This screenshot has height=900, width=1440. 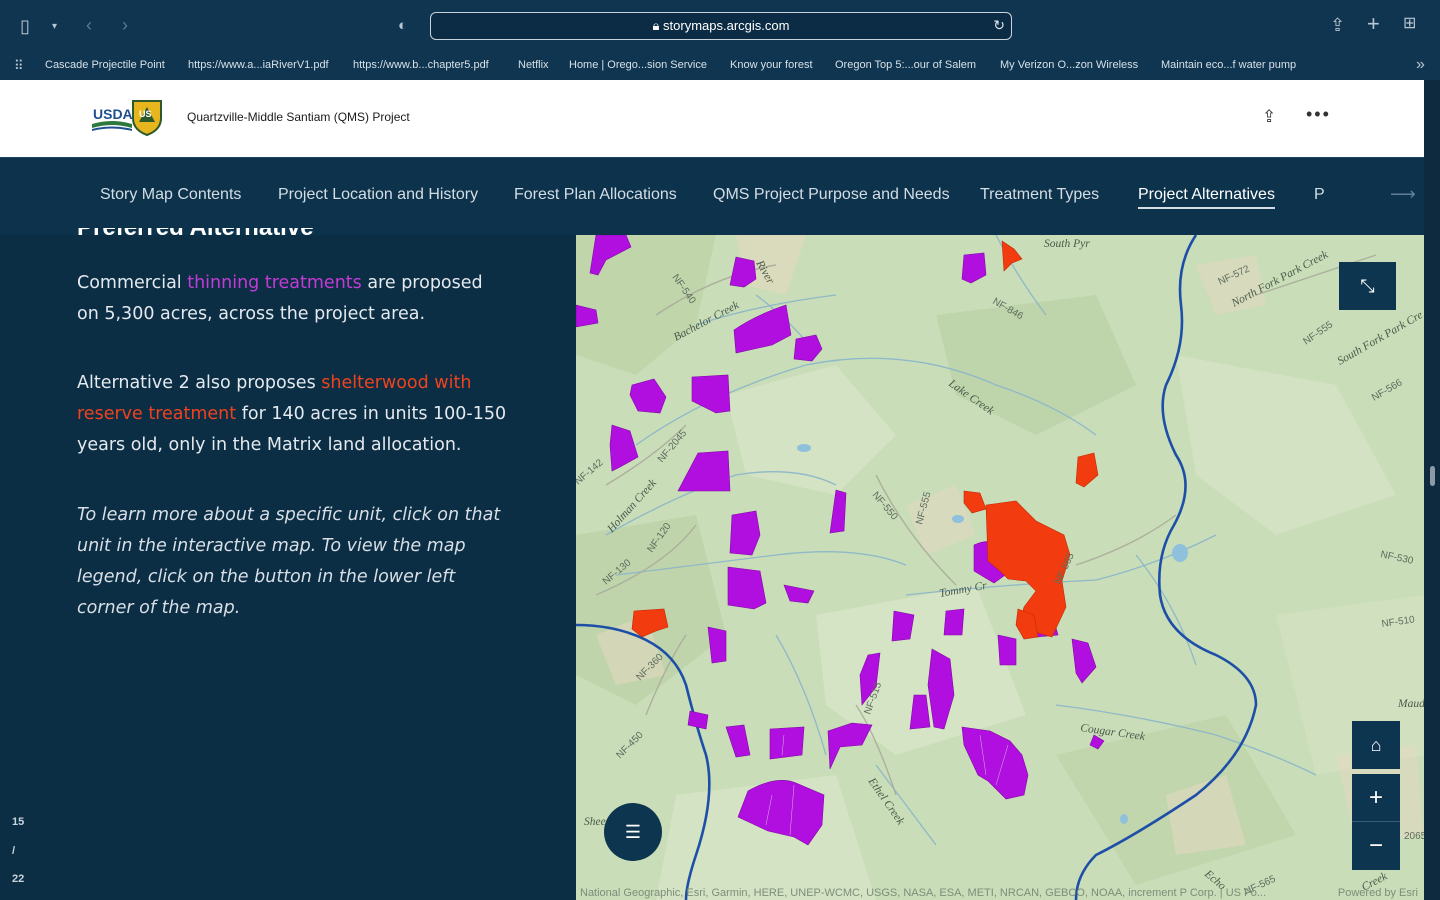 What do you see at coordinates (1318, 114) in the screenshot?
I see `more-options-icon: •••` at bounding box center [1318, 114].